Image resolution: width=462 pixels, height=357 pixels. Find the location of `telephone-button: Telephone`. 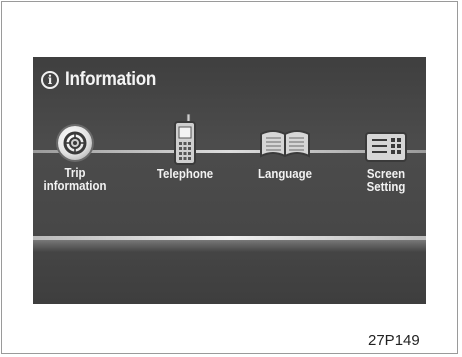

telephone-button: Telephone is located at coordinates (185, 163).